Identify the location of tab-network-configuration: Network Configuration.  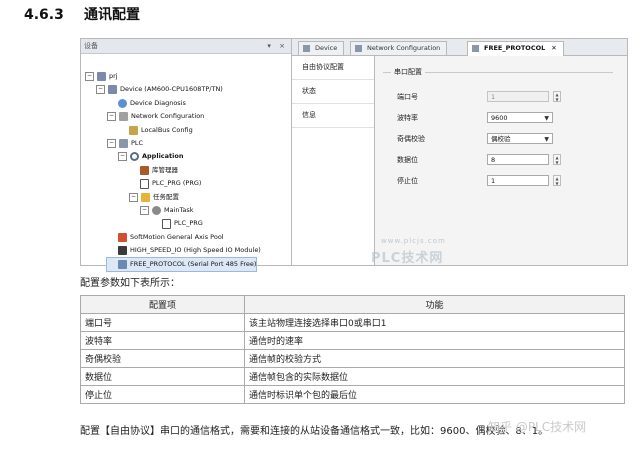
(399, 48).